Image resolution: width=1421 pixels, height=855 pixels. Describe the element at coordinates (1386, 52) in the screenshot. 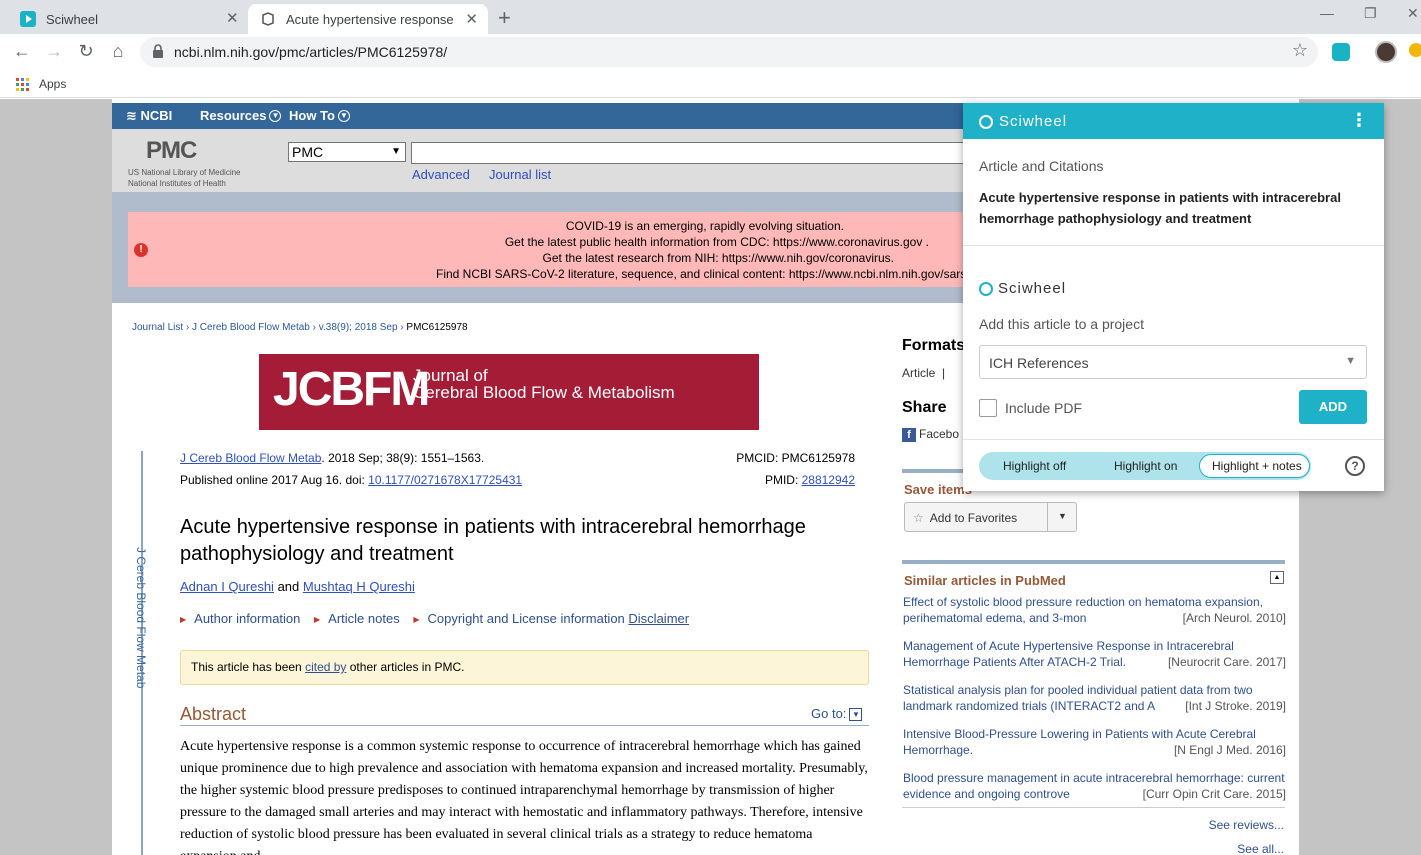

I see `profile-avatar` at that location.